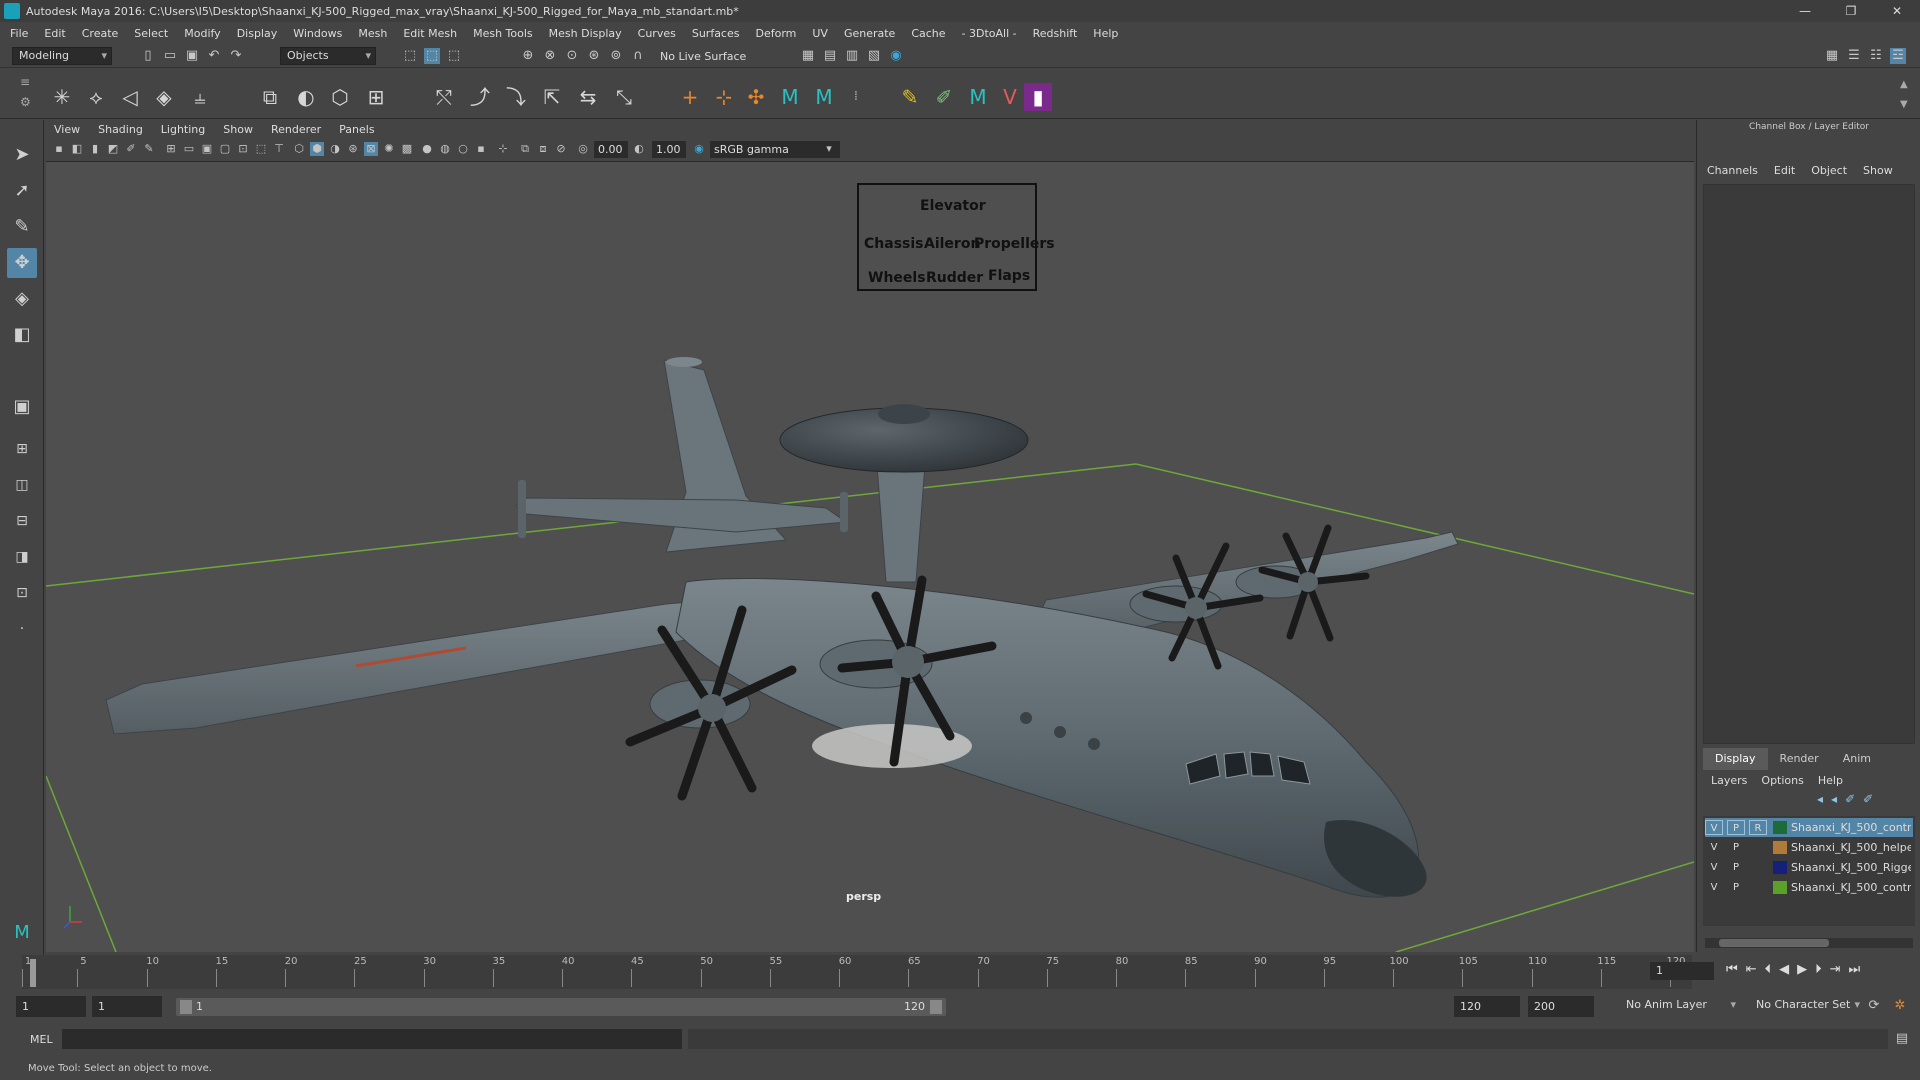 The height and width of the screenshot is (1080, 1920). What do you see at coordinates (1010, 97) in the screenshot?
I see `v-tool-icon: V` at bounding box center [1010, 97].